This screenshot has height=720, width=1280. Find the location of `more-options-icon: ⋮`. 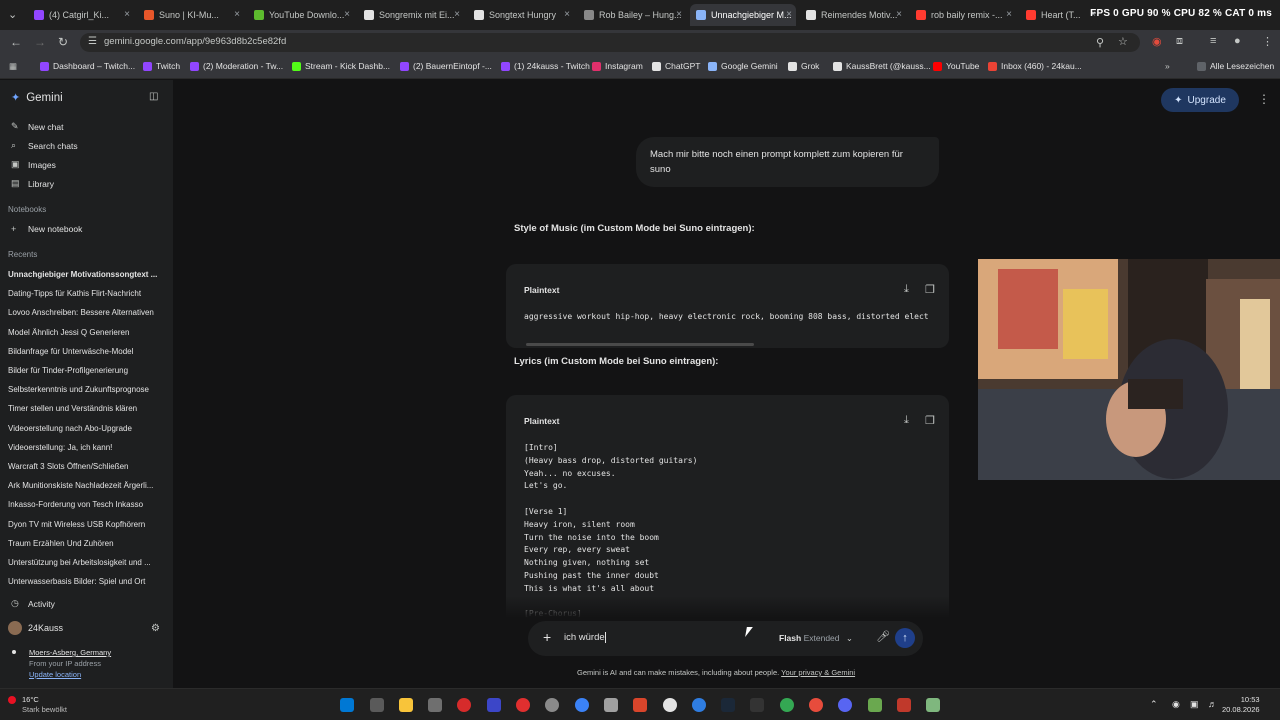

more-options-icon: ⋮ is located at coordinates (1264, 99).